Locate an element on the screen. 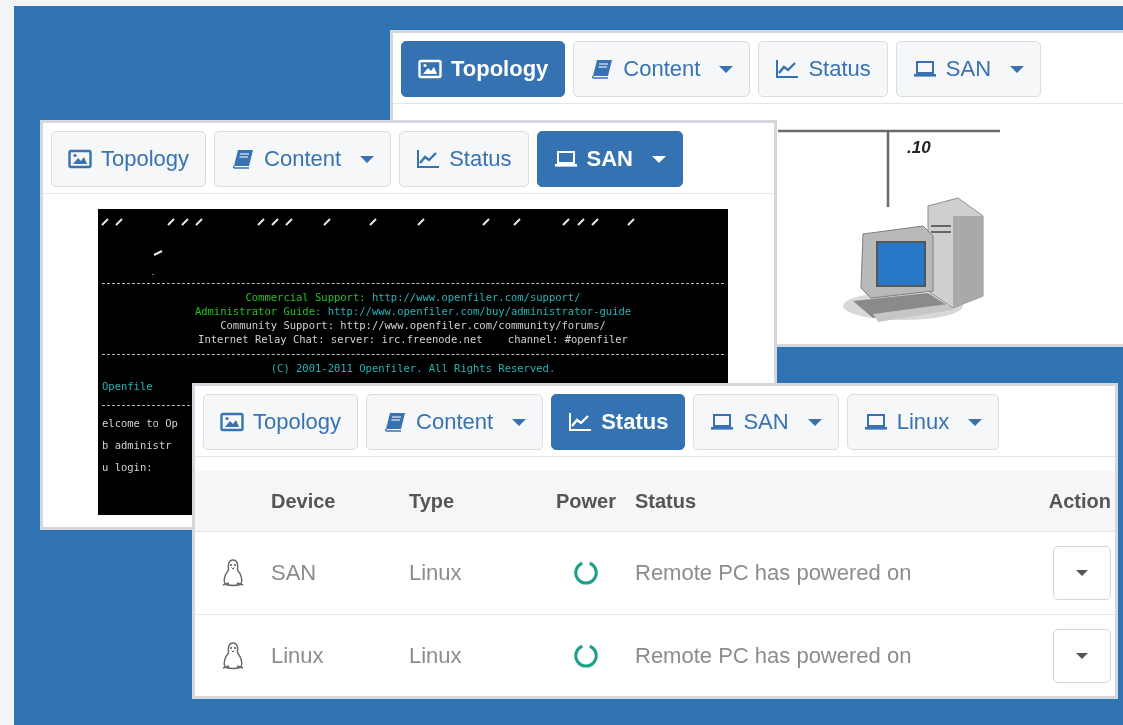 Image resolution: width=1123 pixels, height=725 pixels. column-header: Type is located at coordinates (432, 501).